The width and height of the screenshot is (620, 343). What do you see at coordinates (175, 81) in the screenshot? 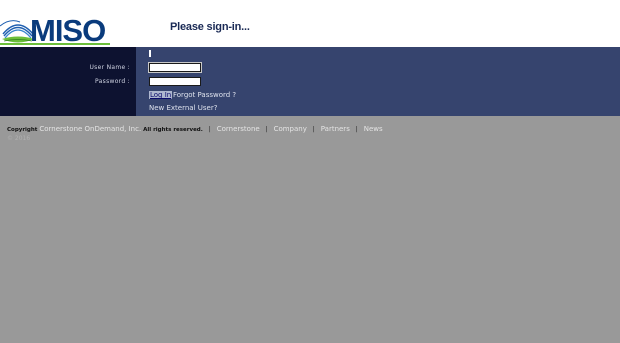
I see `password-input` at bounding box center [175, 81].